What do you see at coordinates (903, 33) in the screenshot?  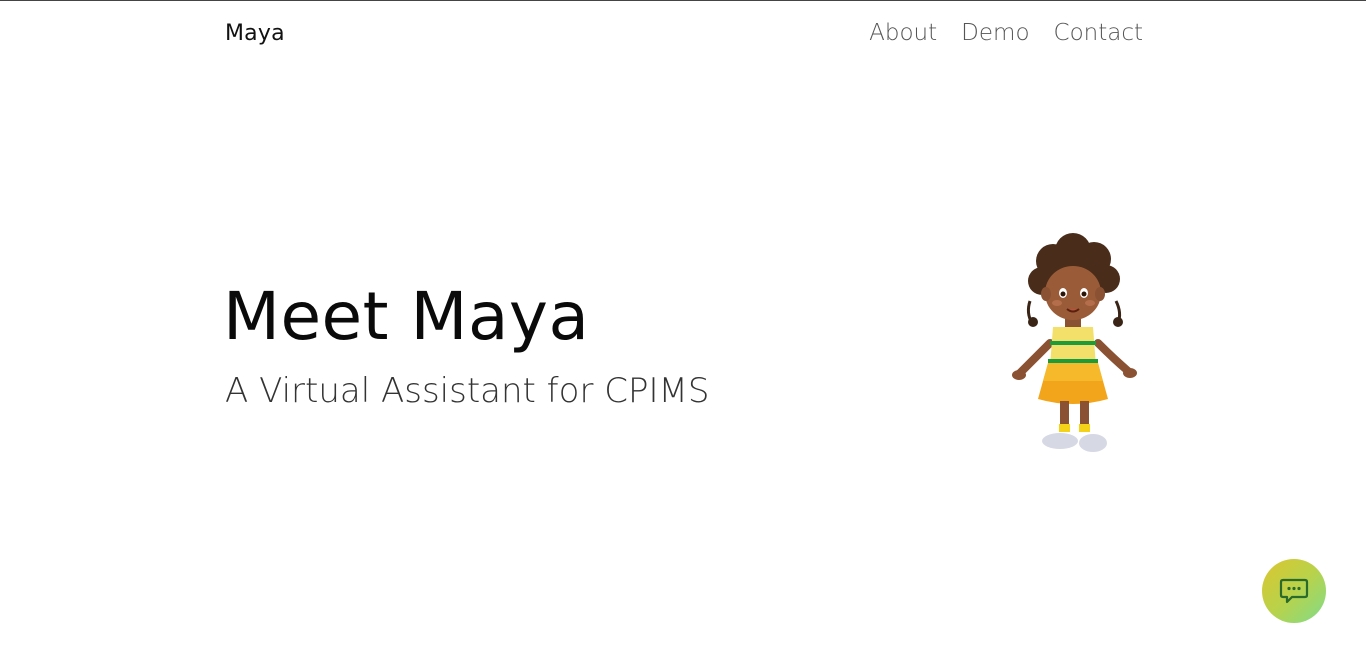 I see `nav-link-about: About` at bounding box center [903, 33].